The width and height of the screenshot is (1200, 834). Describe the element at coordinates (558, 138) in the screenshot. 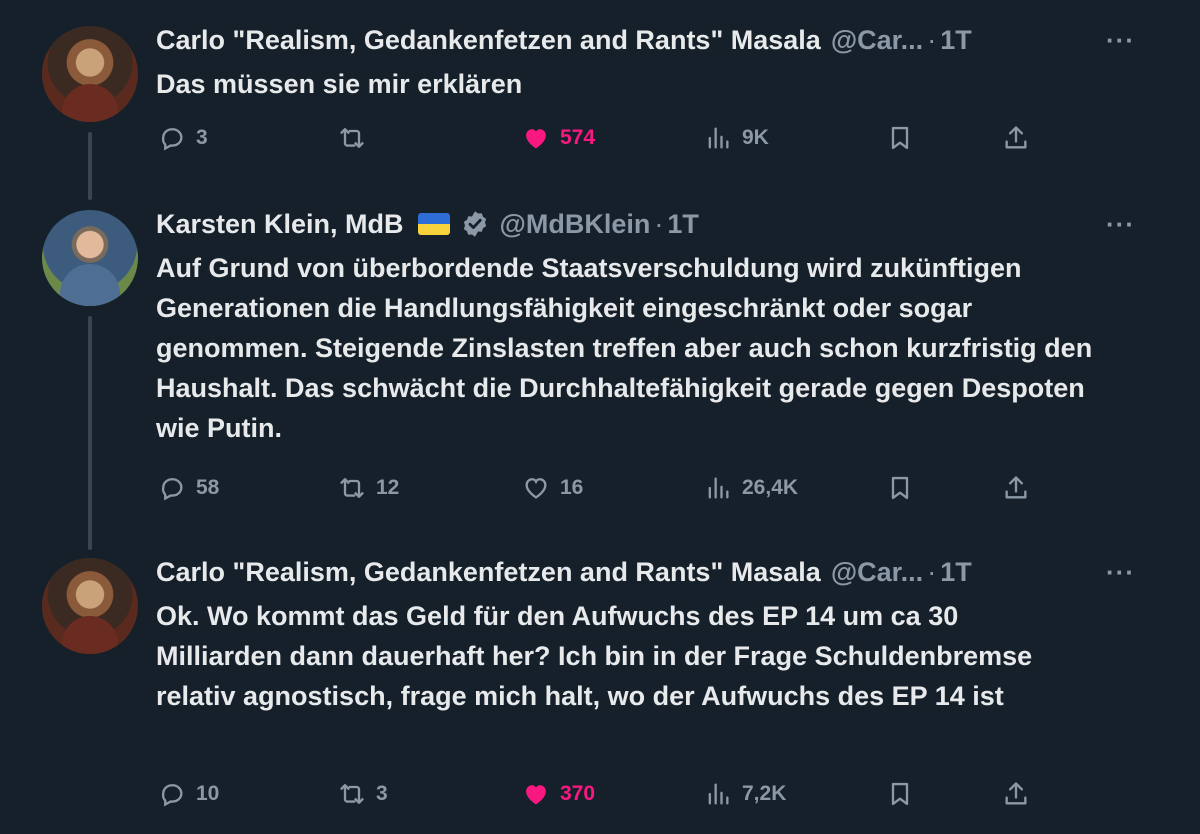

I see `like-button: 574` at that location.